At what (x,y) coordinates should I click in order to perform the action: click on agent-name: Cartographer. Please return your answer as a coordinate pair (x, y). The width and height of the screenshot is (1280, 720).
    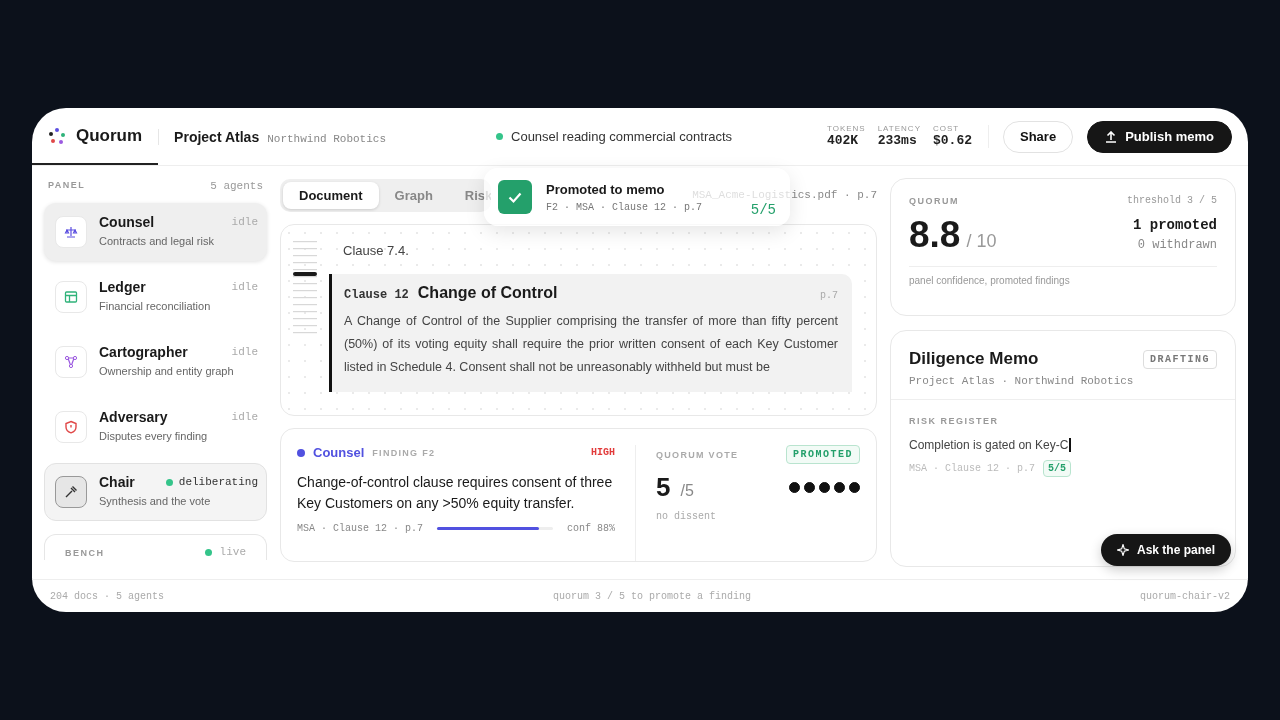
    Looking at the image, I should click on (143, 352).